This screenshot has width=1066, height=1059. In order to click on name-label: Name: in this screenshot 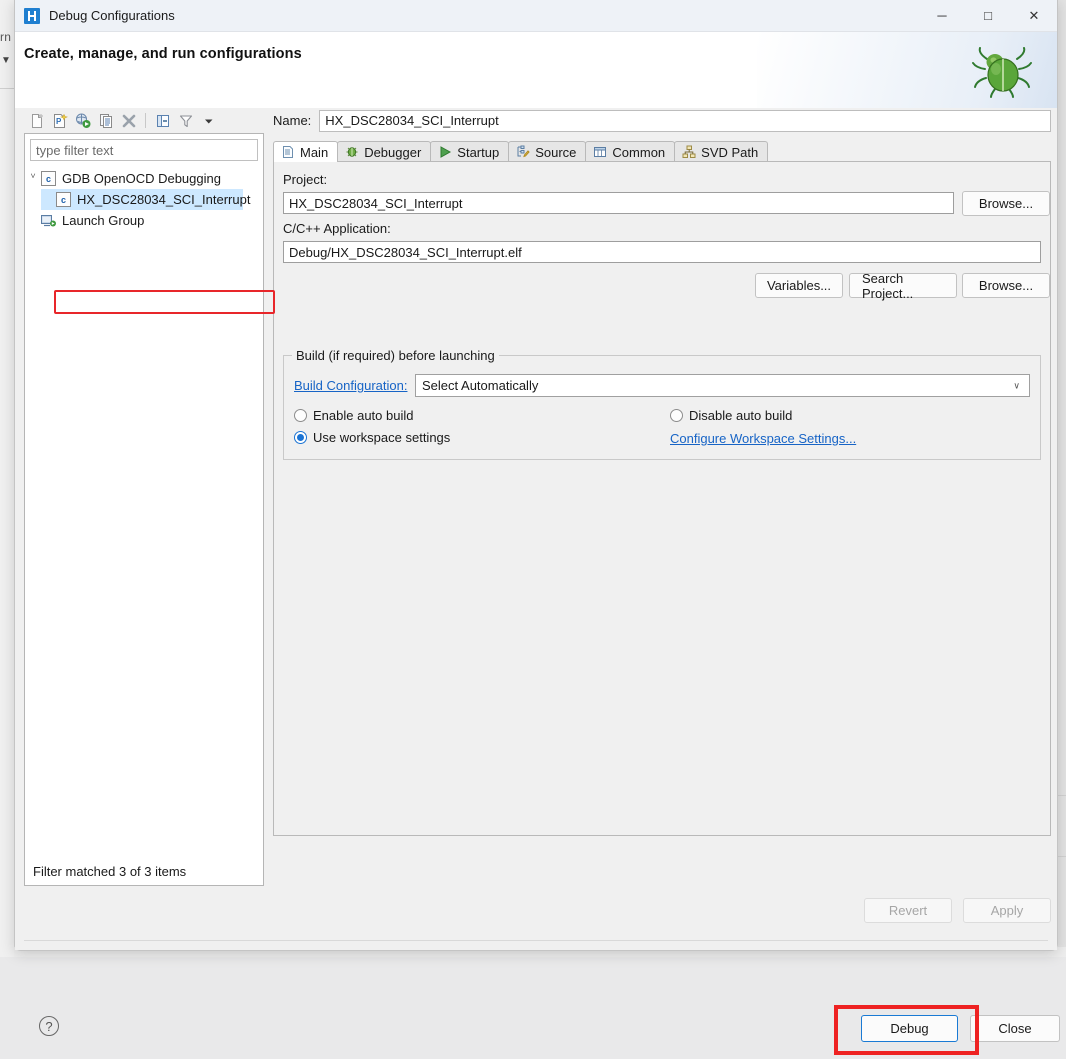, I will do `click(292, 120)`.